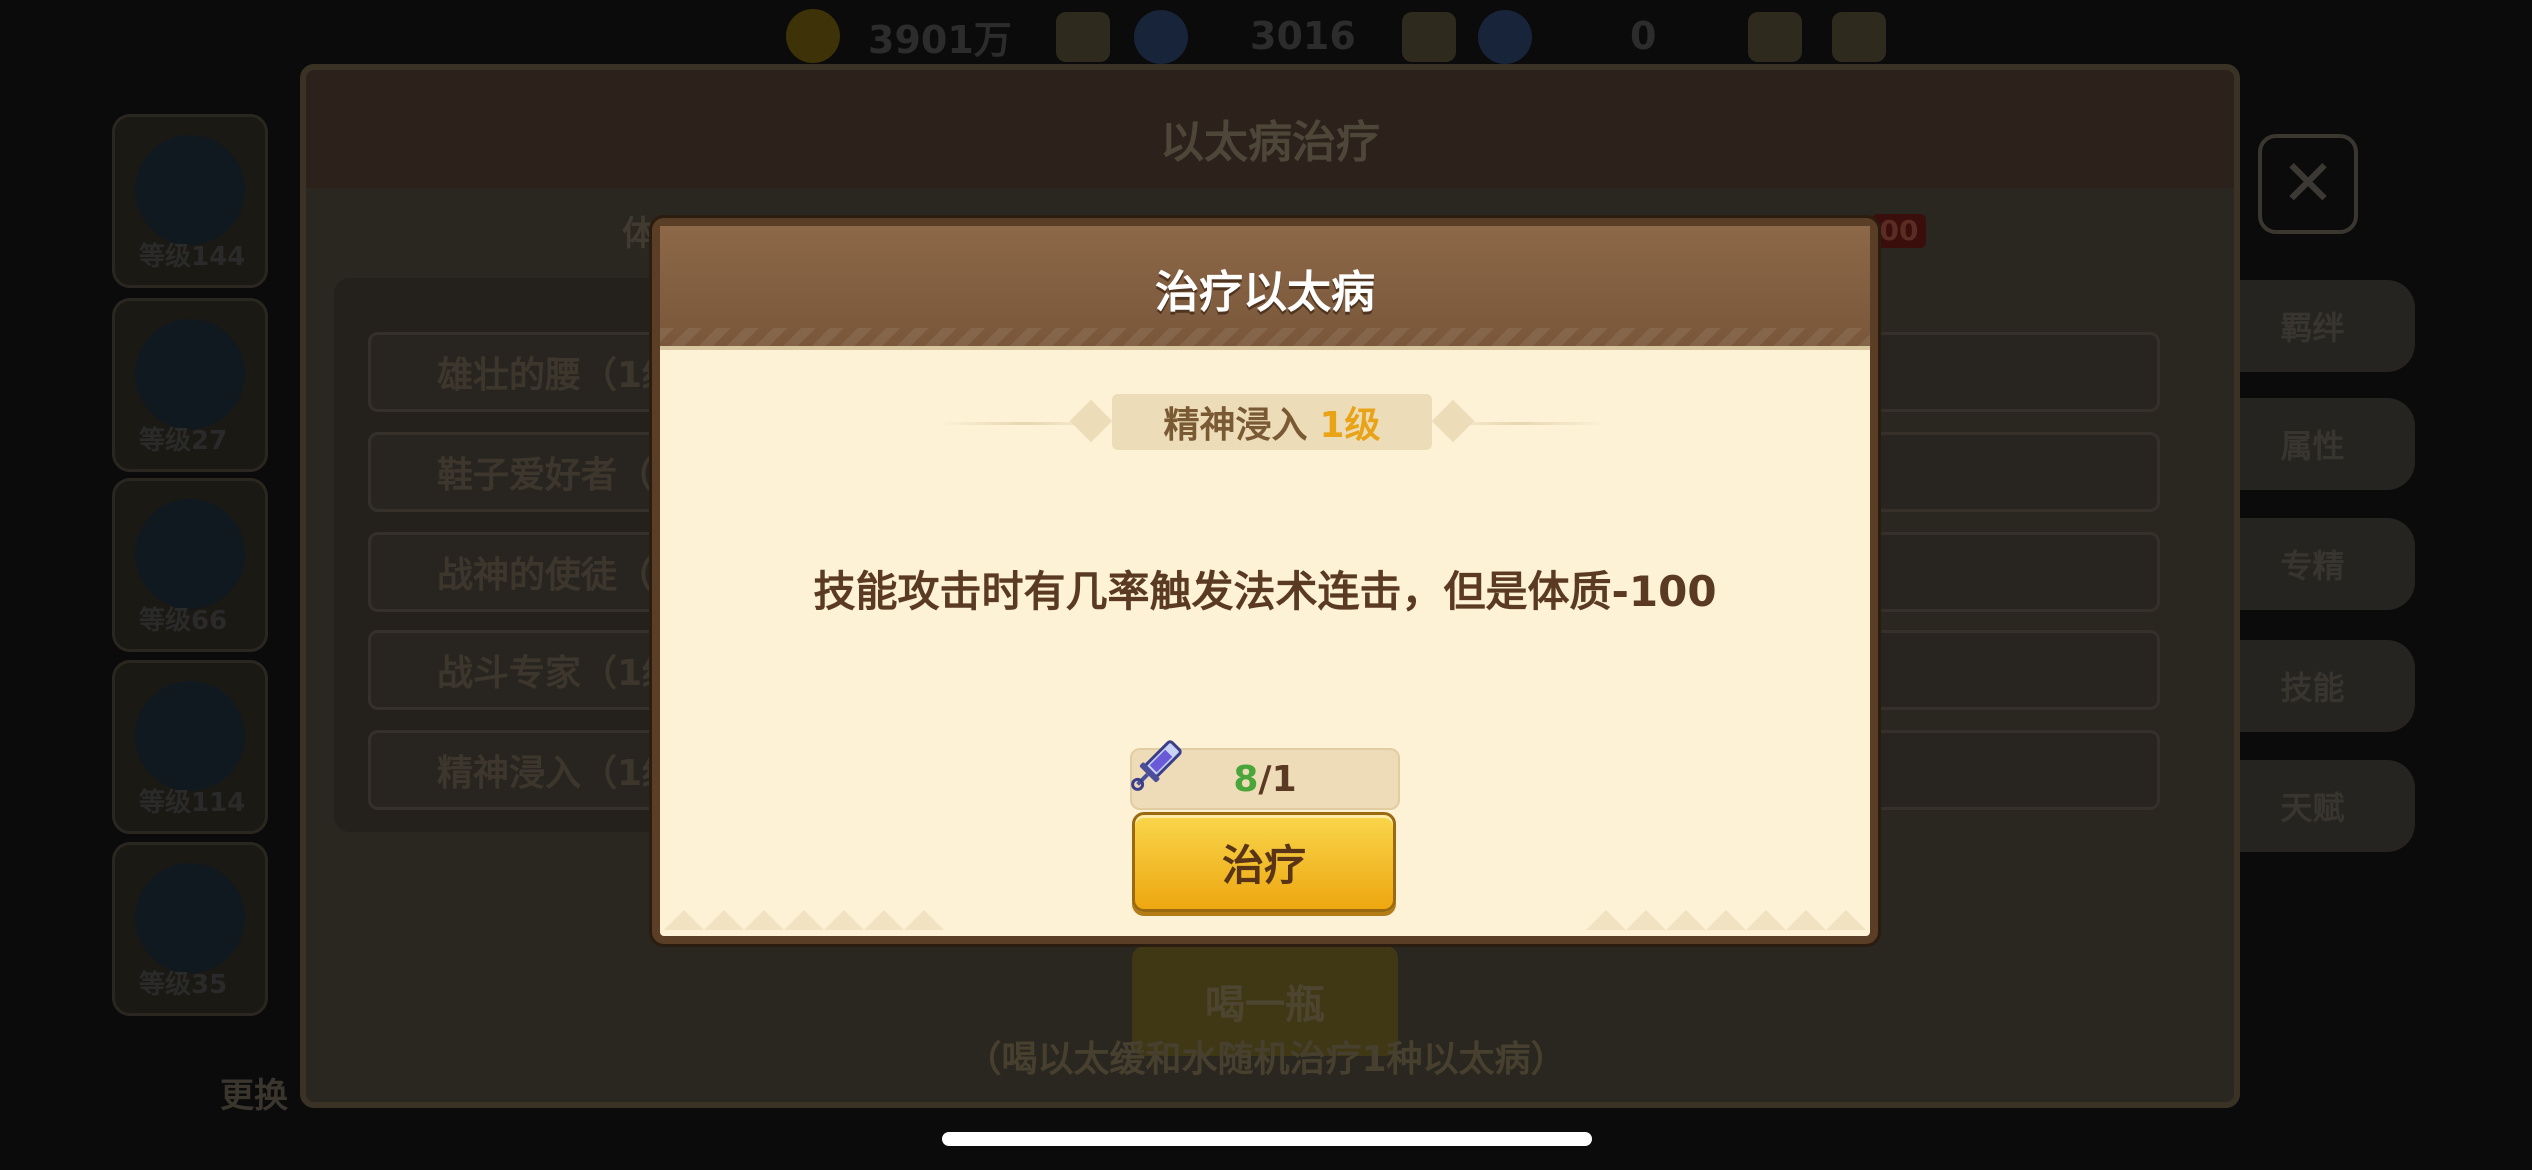  I want to click on tab-bond: 羁绊, so click(2312, 326).